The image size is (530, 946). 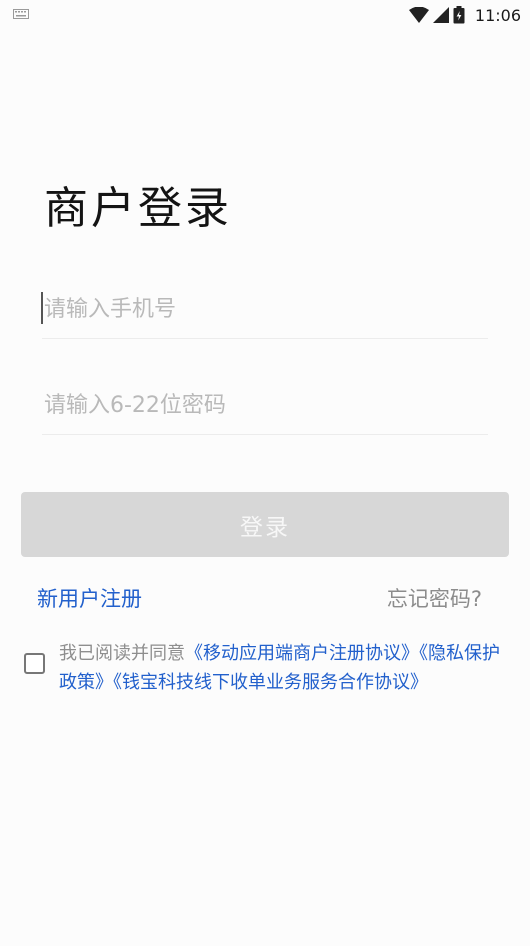 I want to click on password-field, so click(x=266, y=405).